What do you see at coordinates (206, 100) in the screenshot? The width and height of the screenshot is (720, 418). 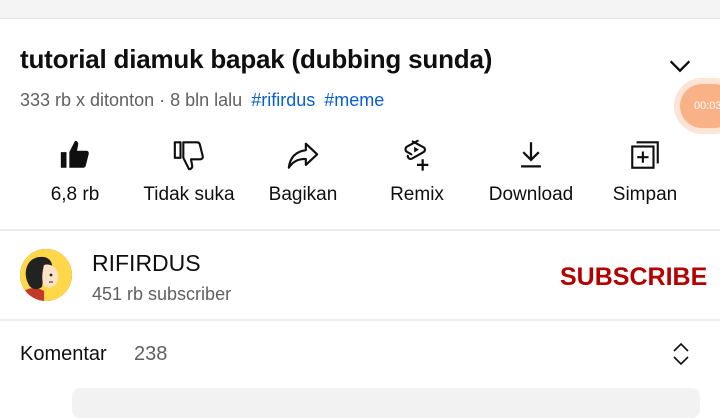 I see `upload-age: 8 bln lalu` at bounding box center [206, 100].